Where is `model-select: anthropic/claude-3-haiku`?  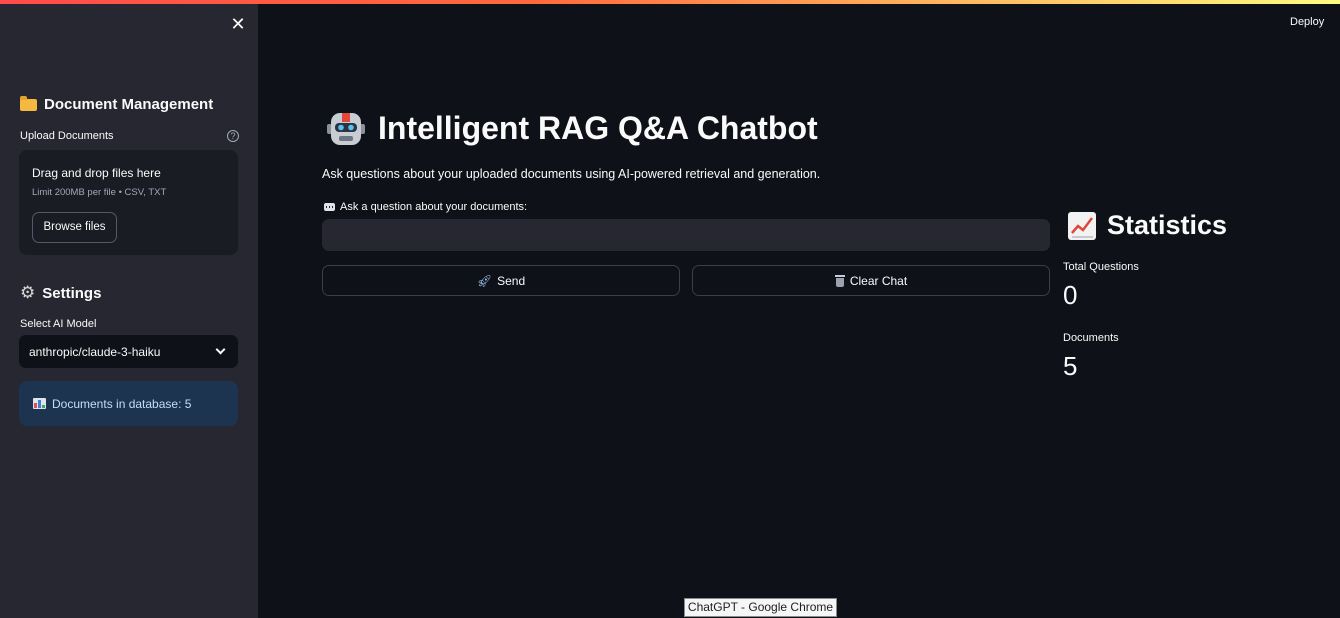 model-select: anthropic/claude-3-haiku is located at coordinates (128, 351).